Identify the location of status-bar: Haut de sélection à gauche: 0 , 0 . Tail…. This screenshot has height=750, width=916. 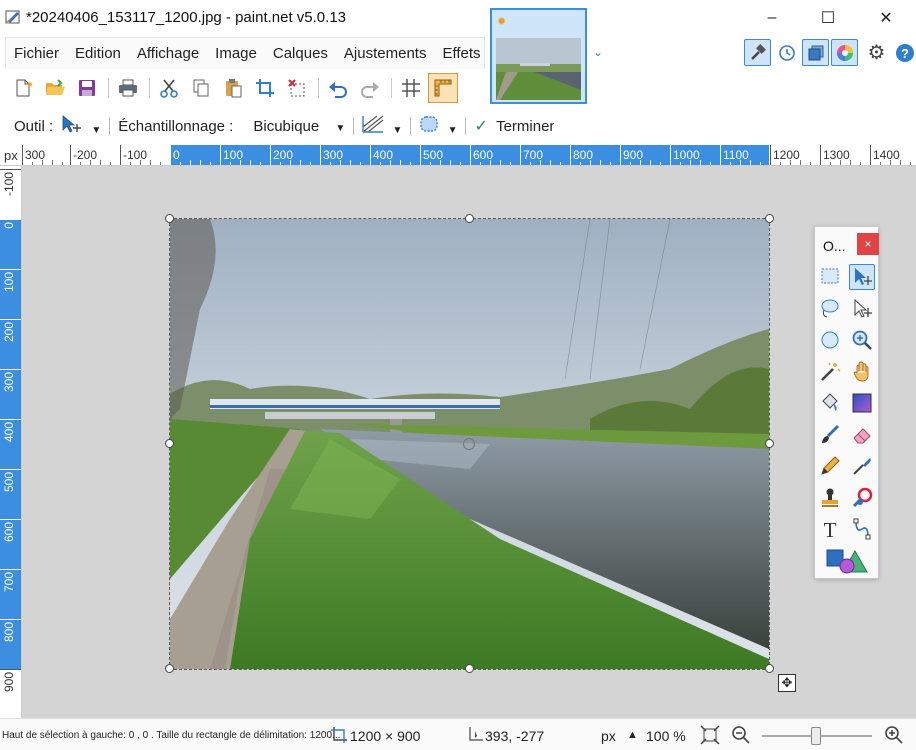
(458, 734).